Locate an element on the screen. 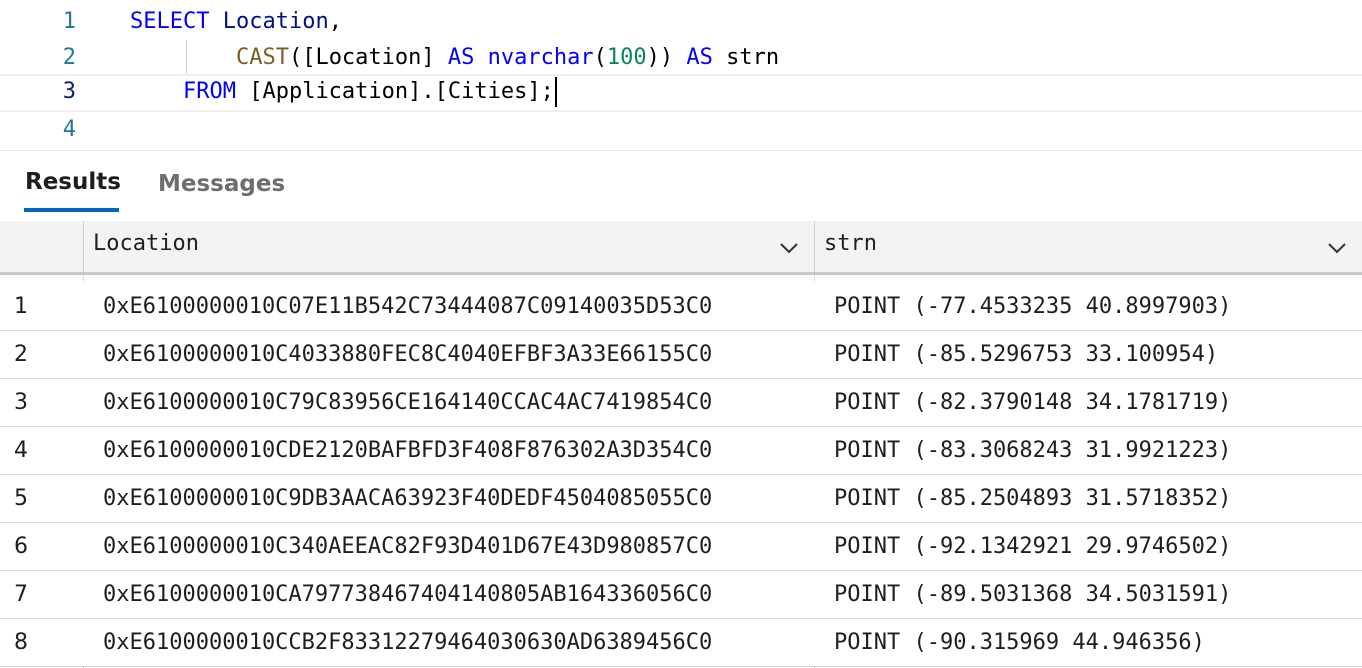  cell-strn: POINT (-89.5031368 34.5031591) is located at coordinates (1032, 594).